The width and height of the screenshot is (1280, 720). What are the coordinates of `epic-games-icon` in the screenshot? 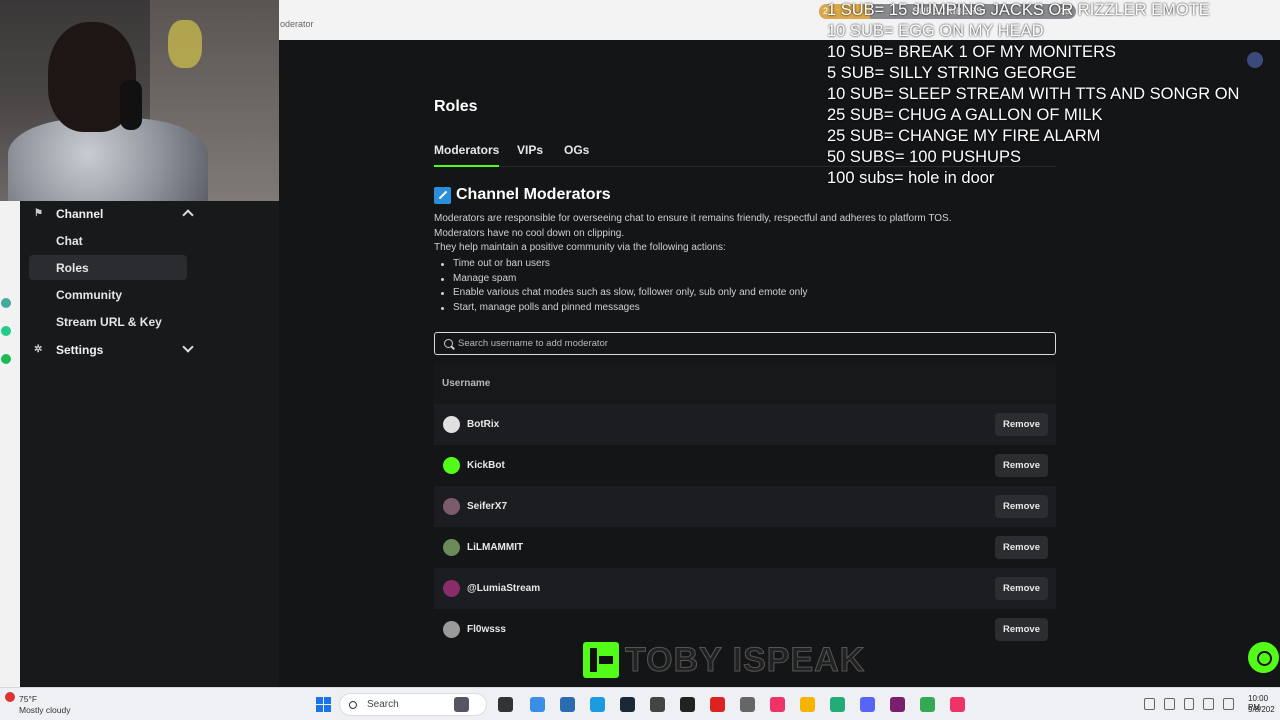 It's located at (687, 704).